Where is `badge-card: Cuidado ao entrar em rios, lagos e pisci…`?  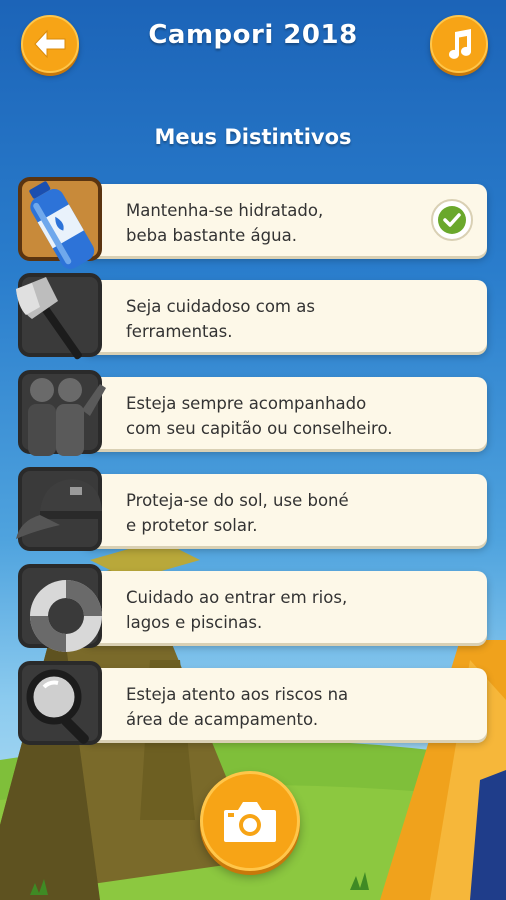 badge-card: Cuidado ao entrar em rios, lagos e pisci… is located at coordinates (284, 607).